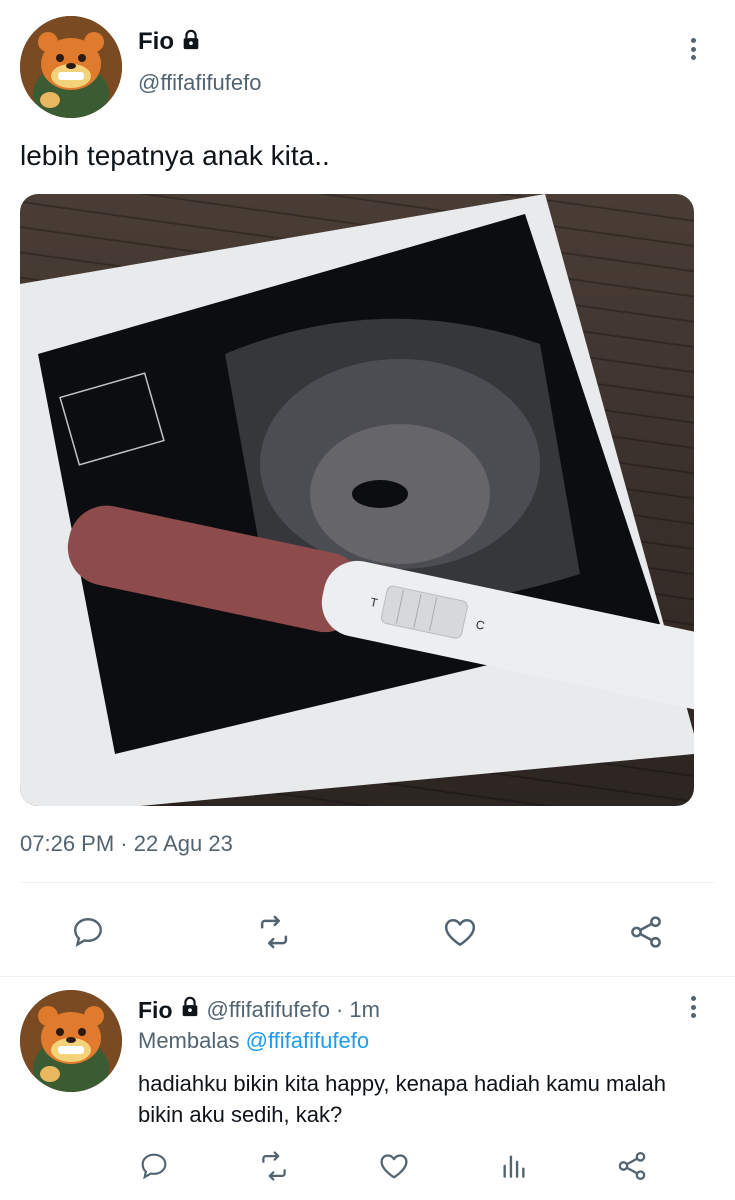 The image size is (735, 1200). What do you see at coordinates (358, 1010) in the screenshot?
I see `reply-time: · 1m` at bounding box center [358, 1010].